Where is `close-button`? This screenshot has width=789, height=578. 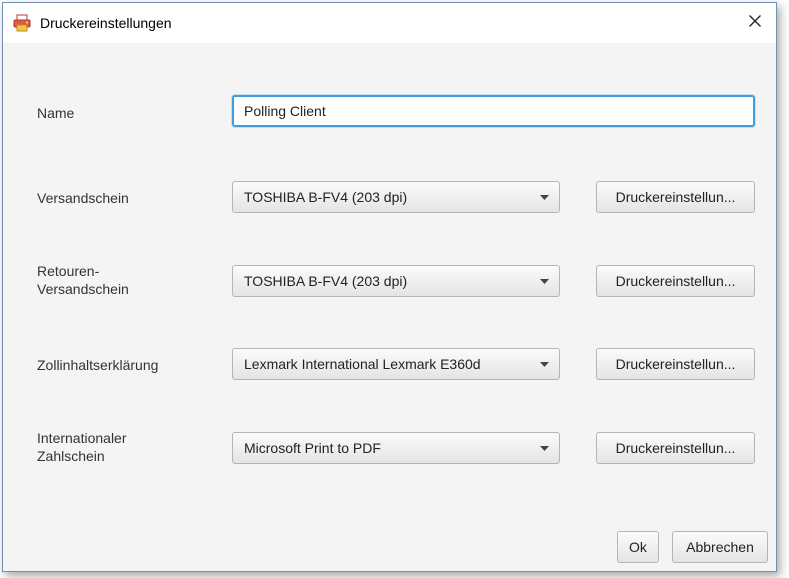
close-button is located at coordinates (755, 23).